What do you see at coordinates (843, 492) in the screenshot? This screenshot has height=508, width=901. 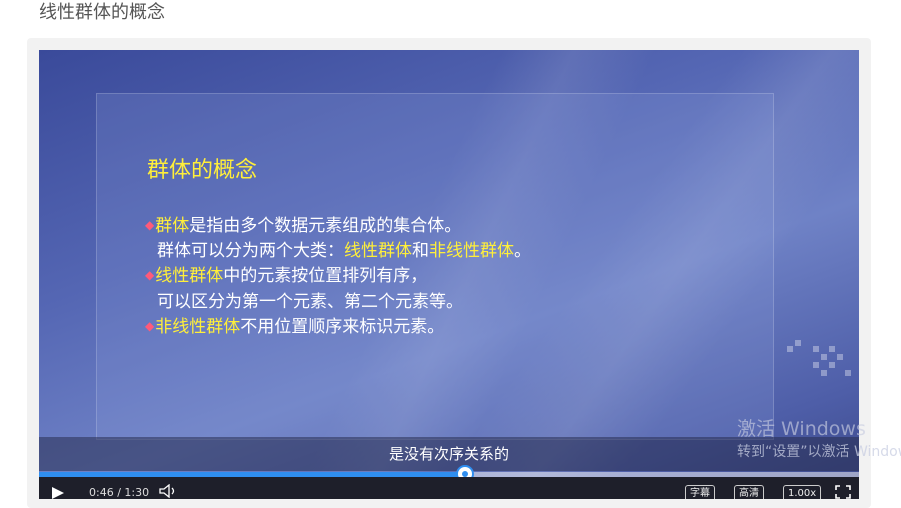 I see `fullscreen-icon` at bounding box center [843, 492].